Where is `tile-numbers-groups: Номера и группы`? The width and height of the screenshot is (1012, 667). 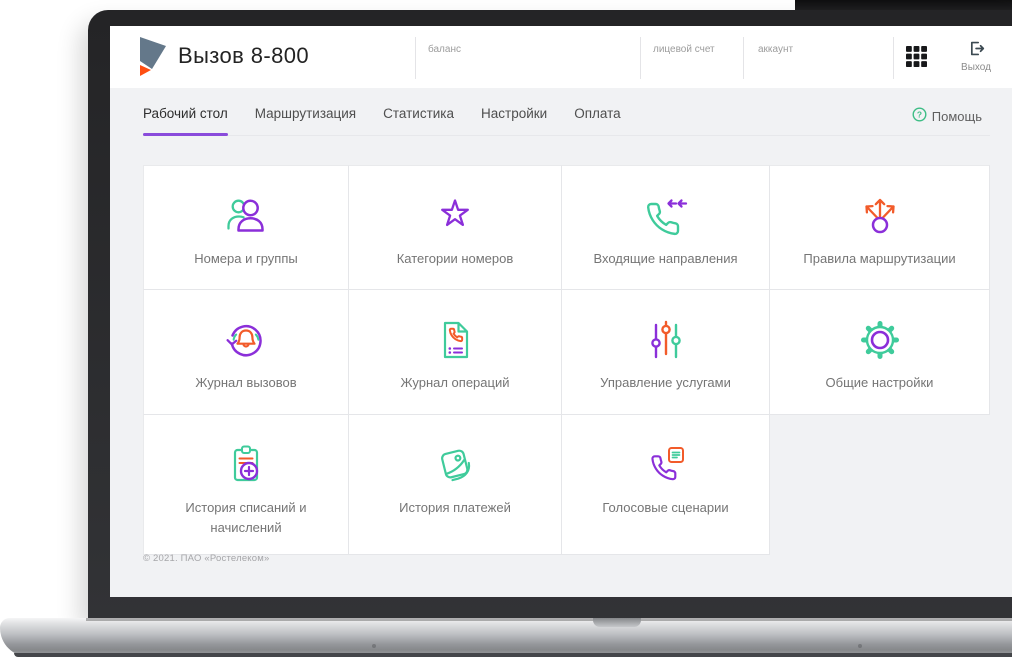
tile-numbers-groups: Номера и группы is located at coordinates (246, 227).